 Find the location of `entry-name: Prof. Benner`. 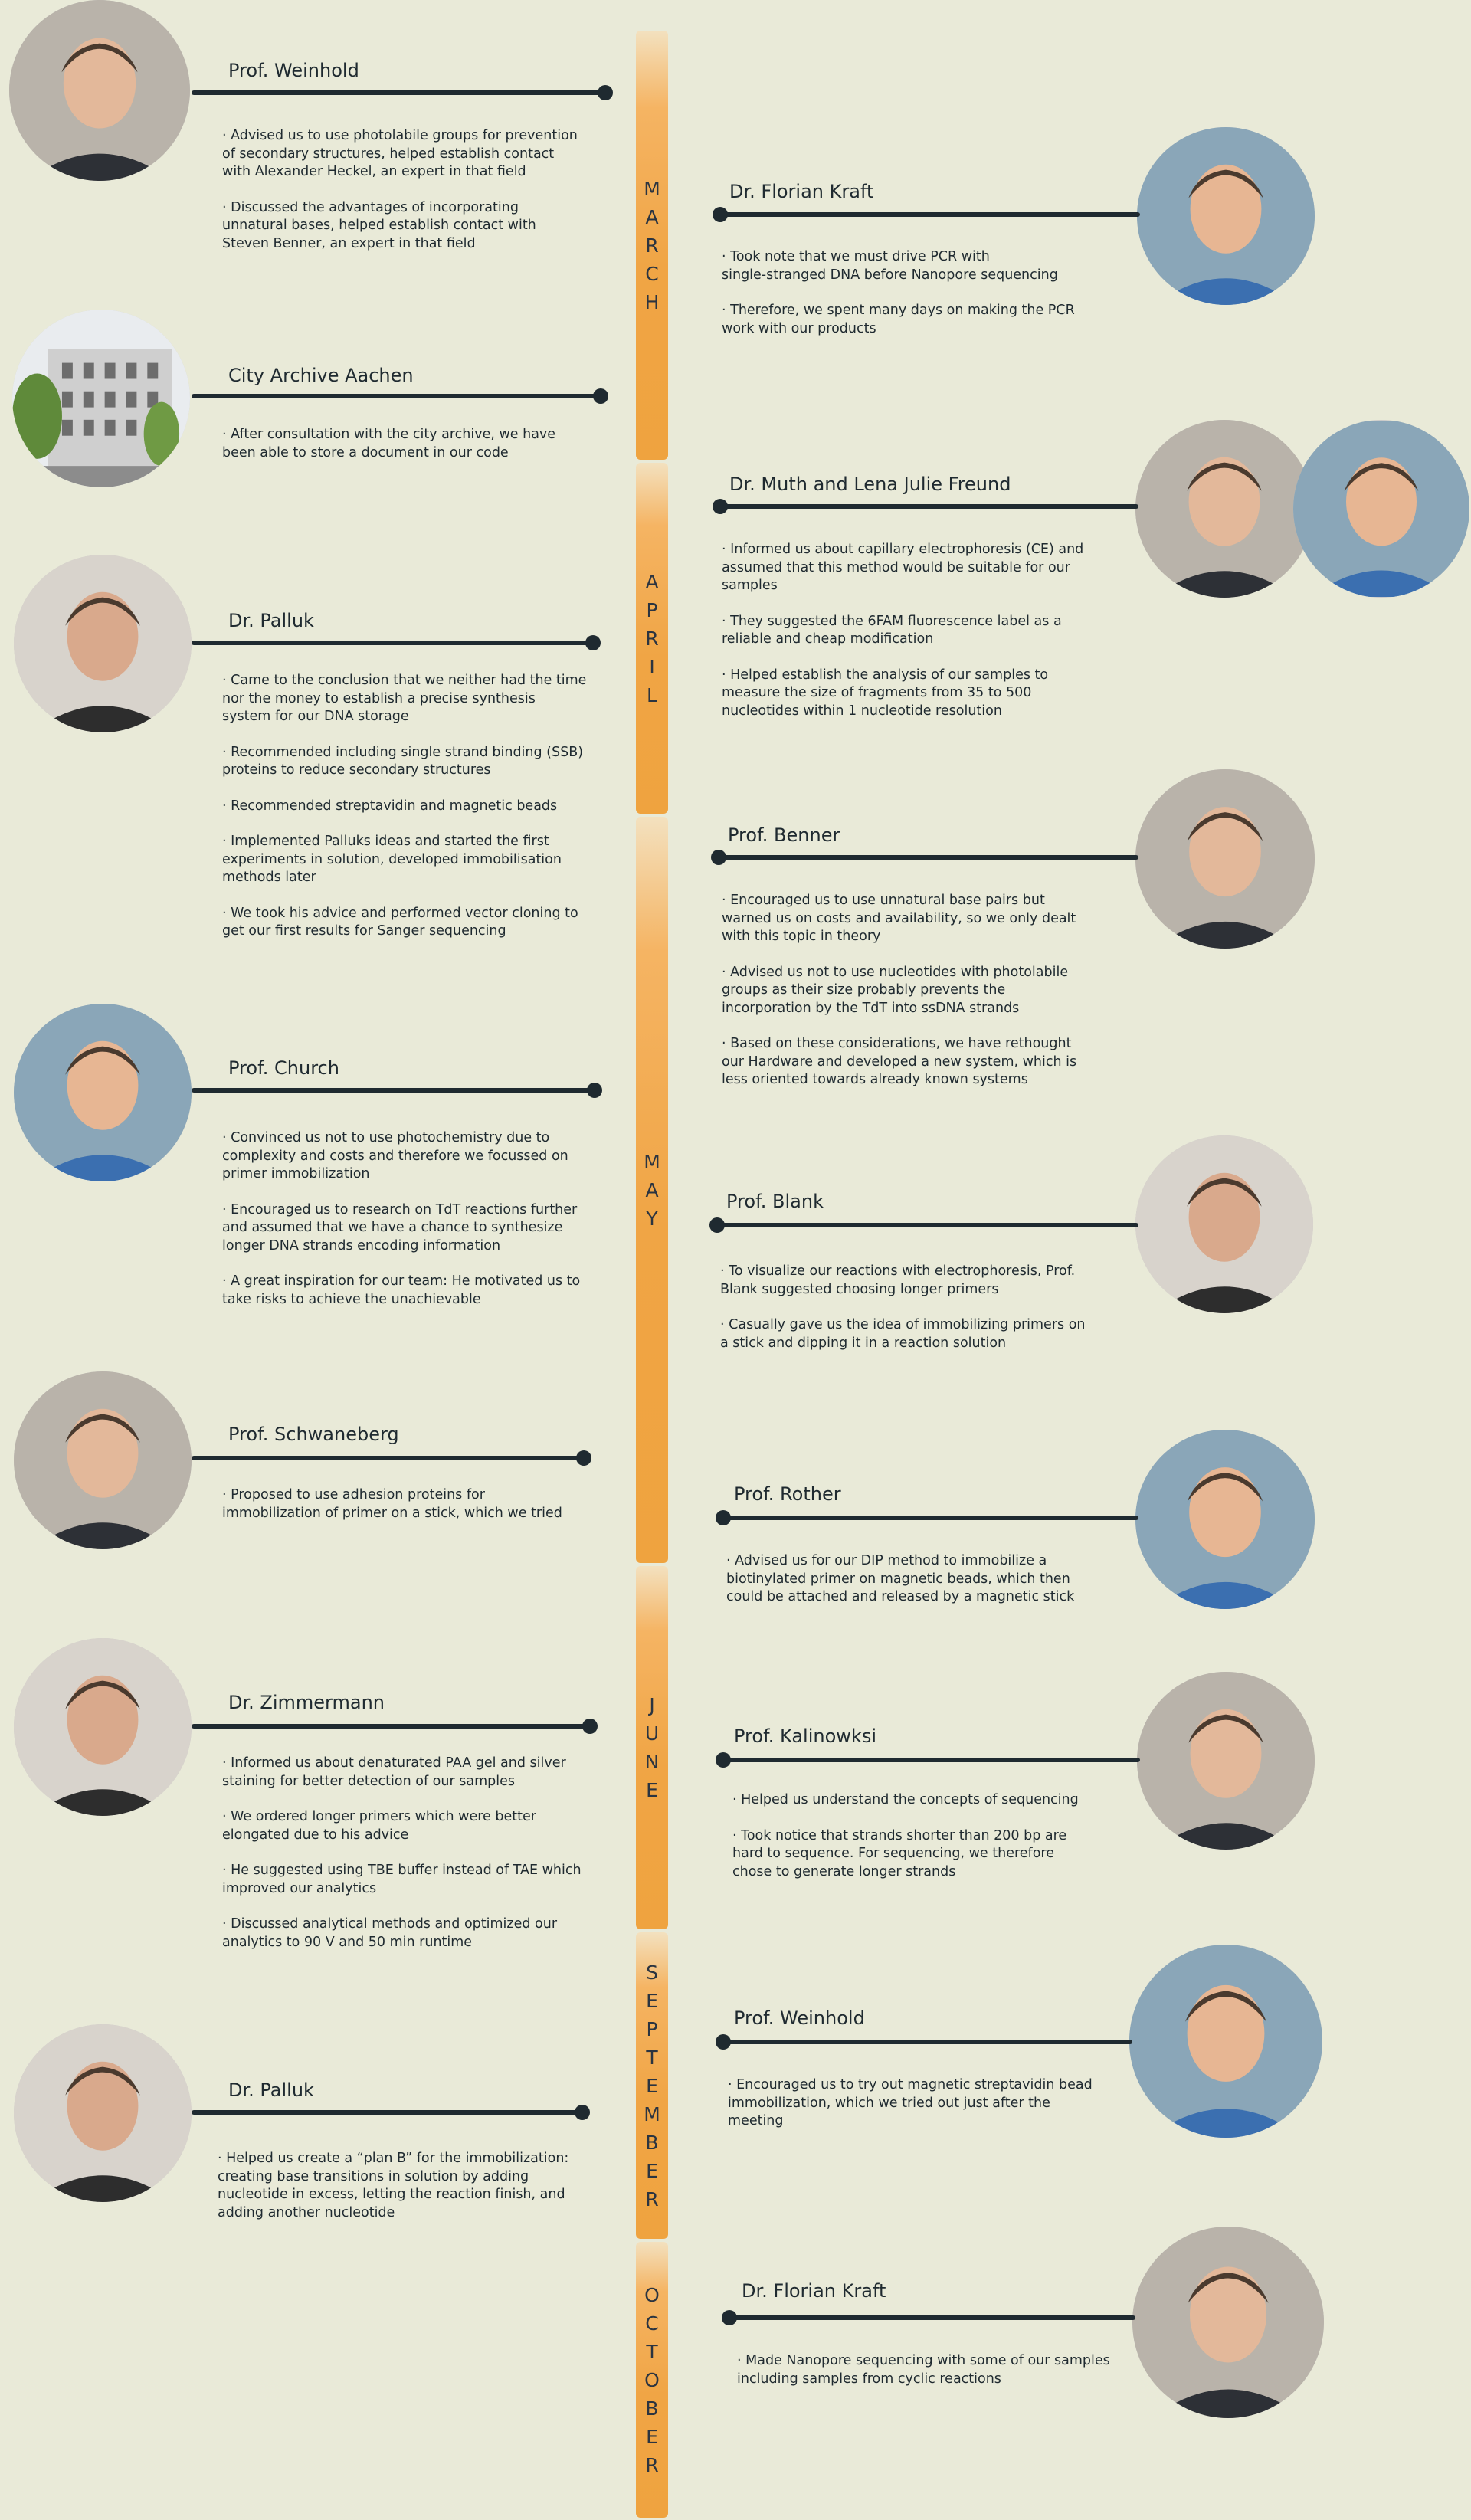

entry-name: Prof. Benner is located at coordinates (784, 835).